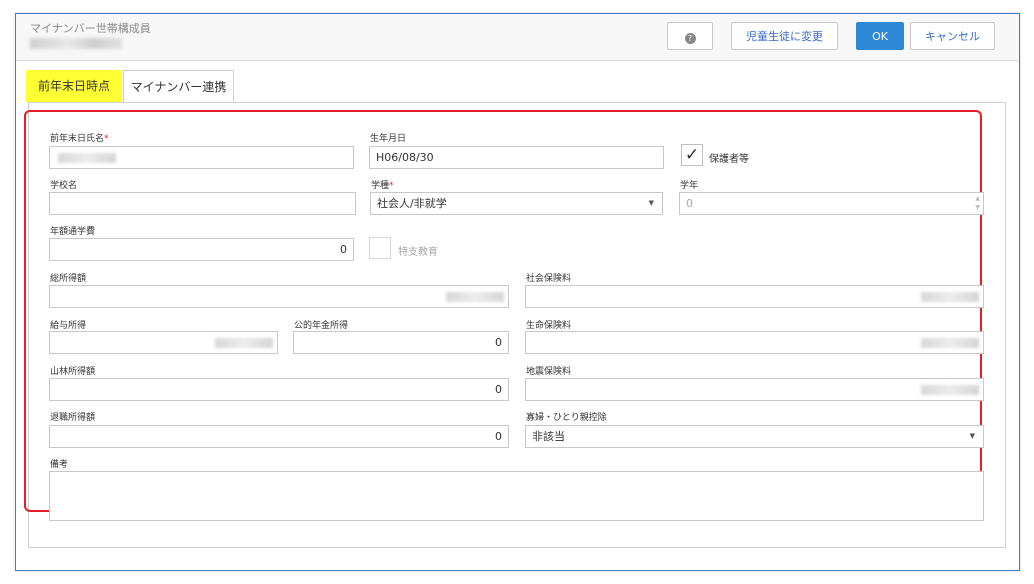 This screenshot has width=1034, height=584. I want to click on total-income-redacted, so click(475, 297).